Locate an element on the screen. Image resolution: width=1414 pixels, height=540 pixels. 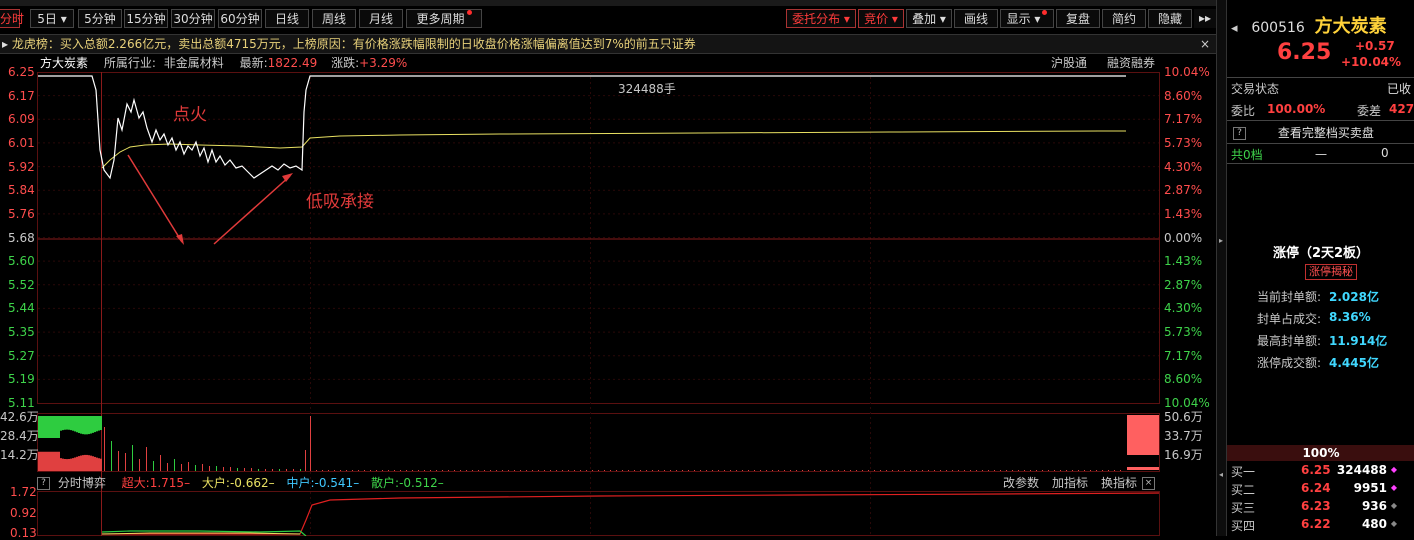
ratio-value: 100.00% is located at coordinates (1296, 109).